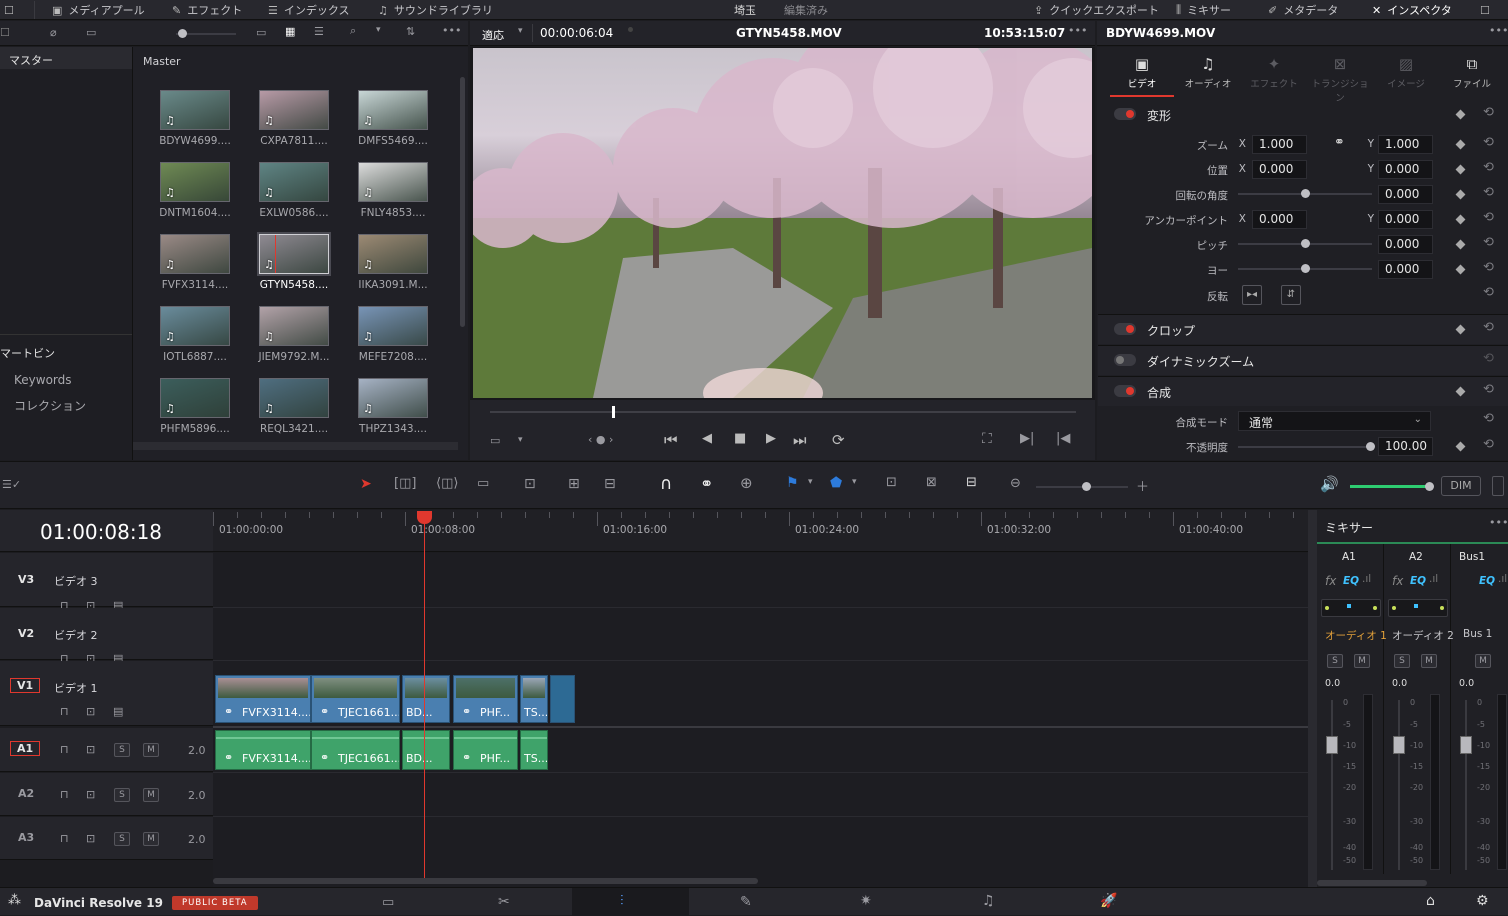 The image size is (1508, 916). What do you see at coordinates (182, 33) in the screenshot?
I see `thumbnail-size-knob` at bounding box center [182, 33].